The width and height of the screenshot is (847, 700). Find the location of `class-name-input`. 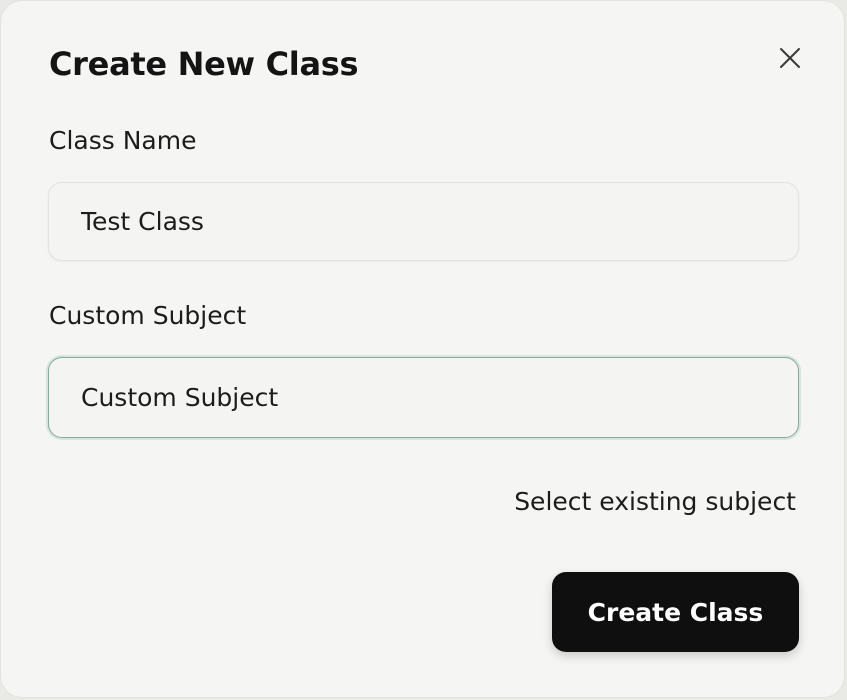

class-name-input is located at coordinates (423, 221).